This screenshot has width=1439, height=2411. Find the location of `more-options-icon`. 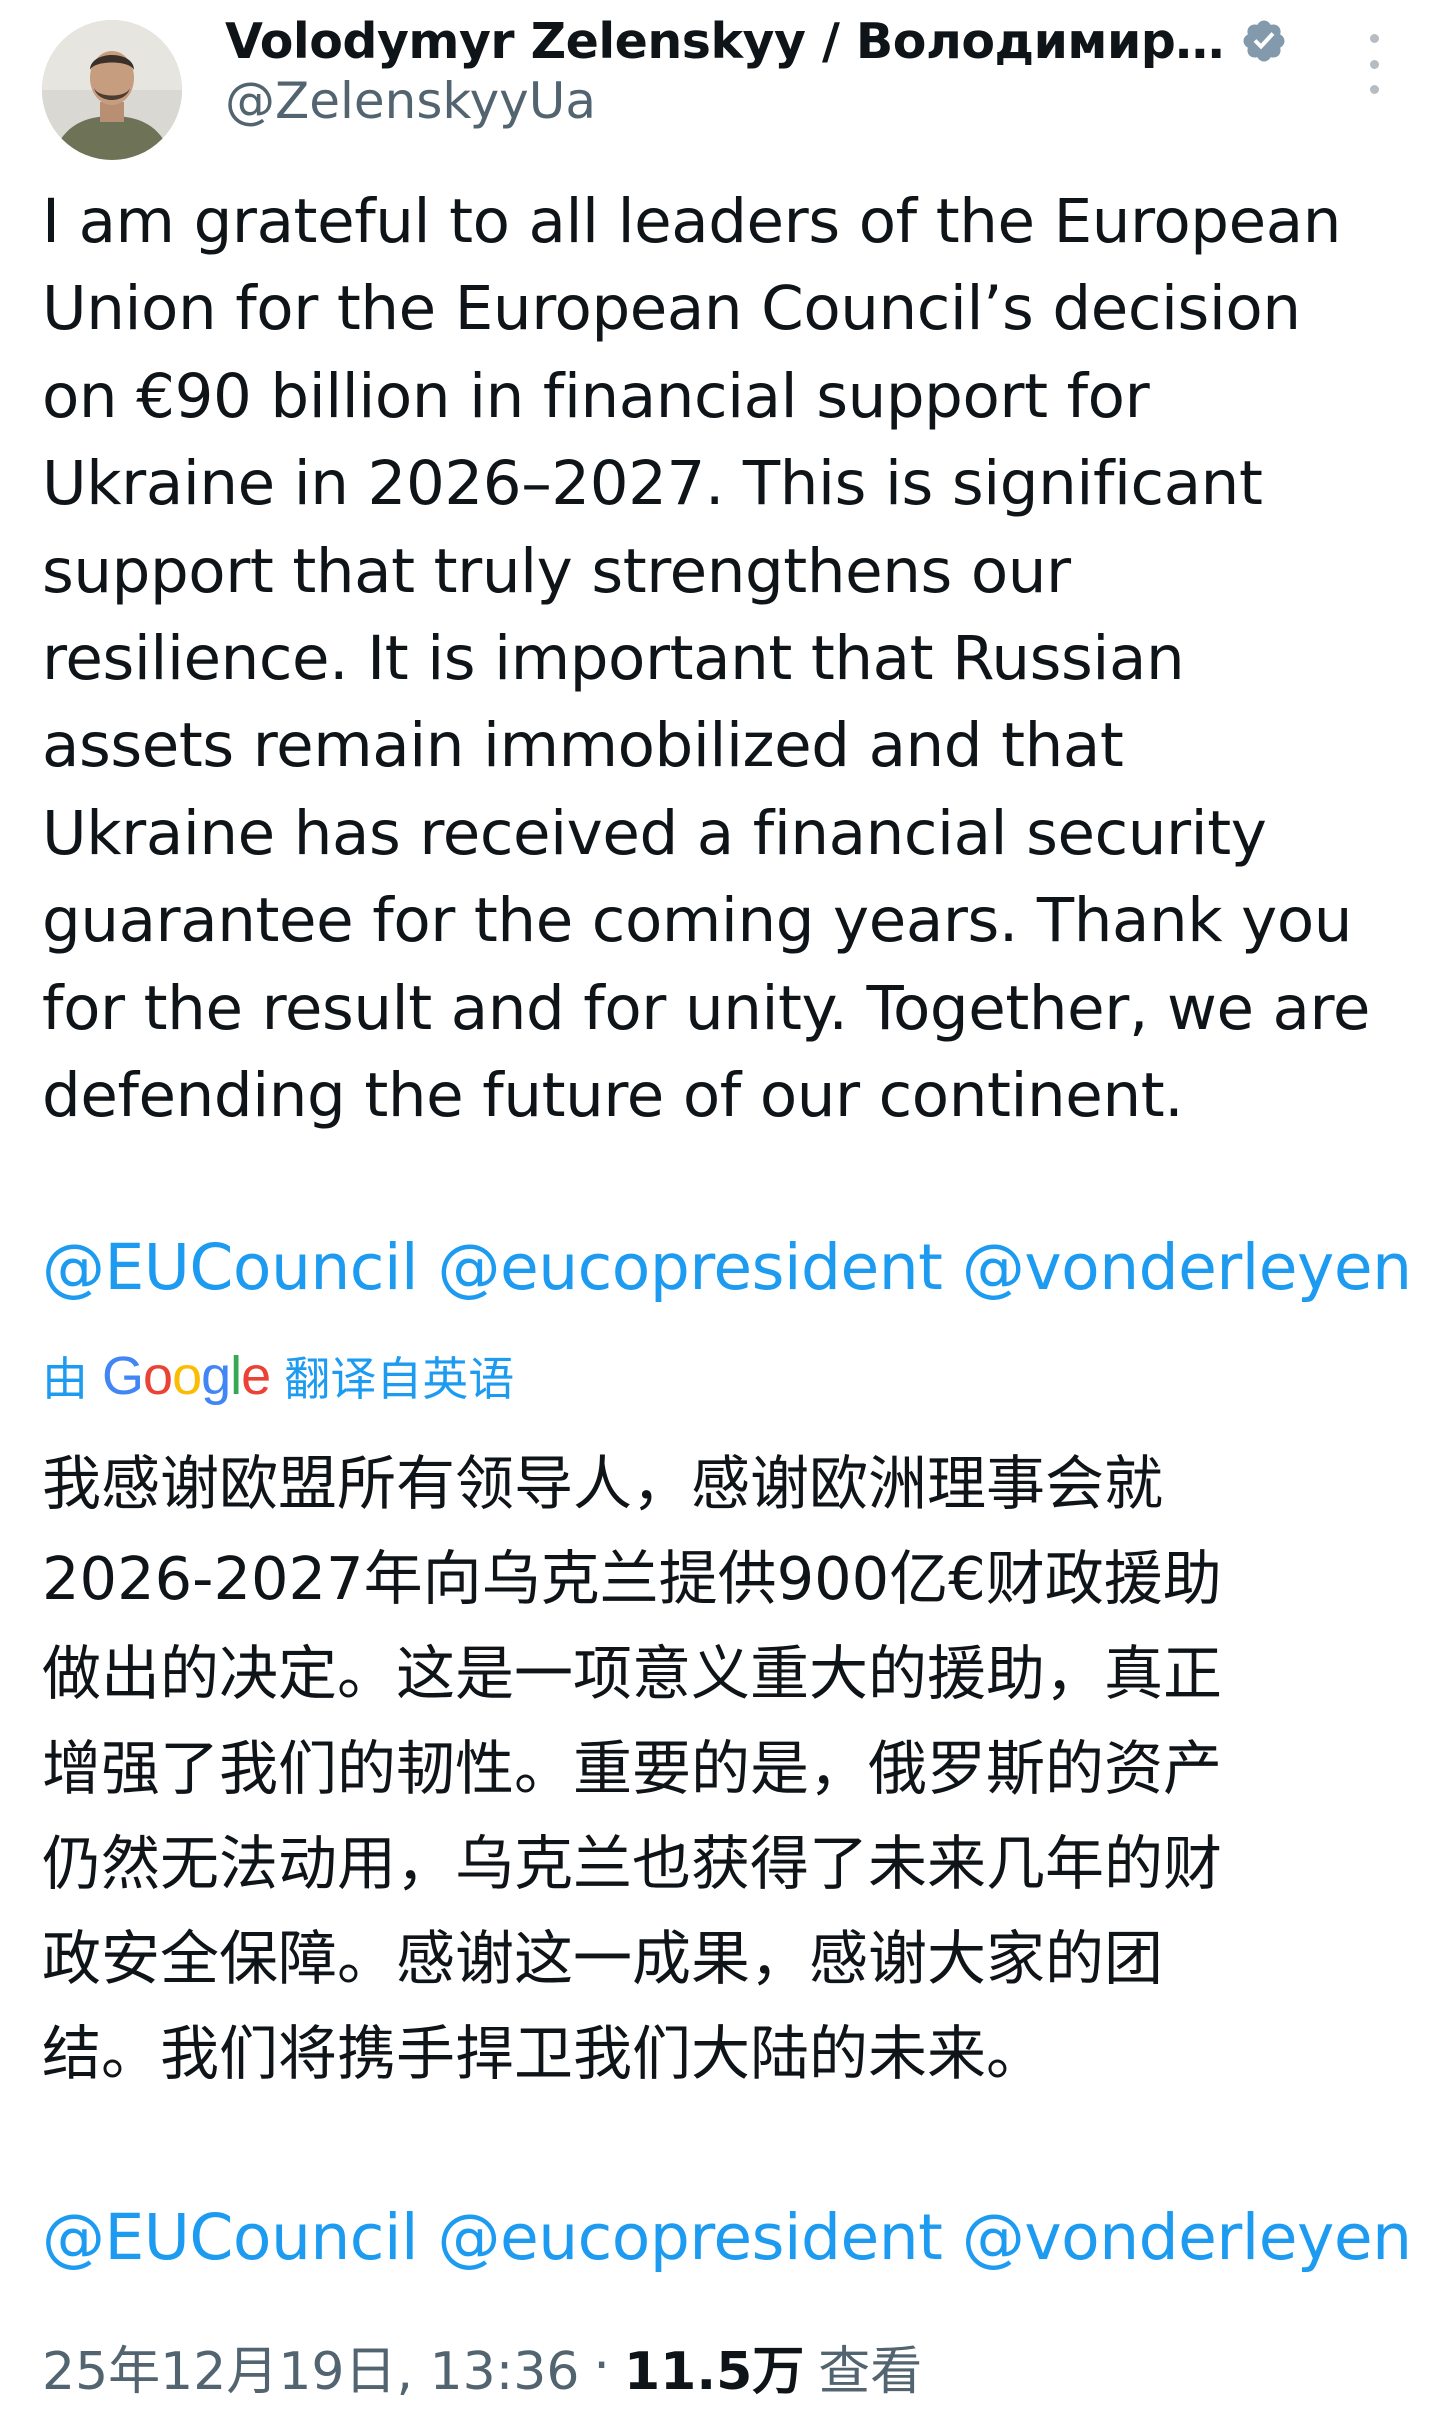

more-options-icon is located at coordinates (1374, 64).